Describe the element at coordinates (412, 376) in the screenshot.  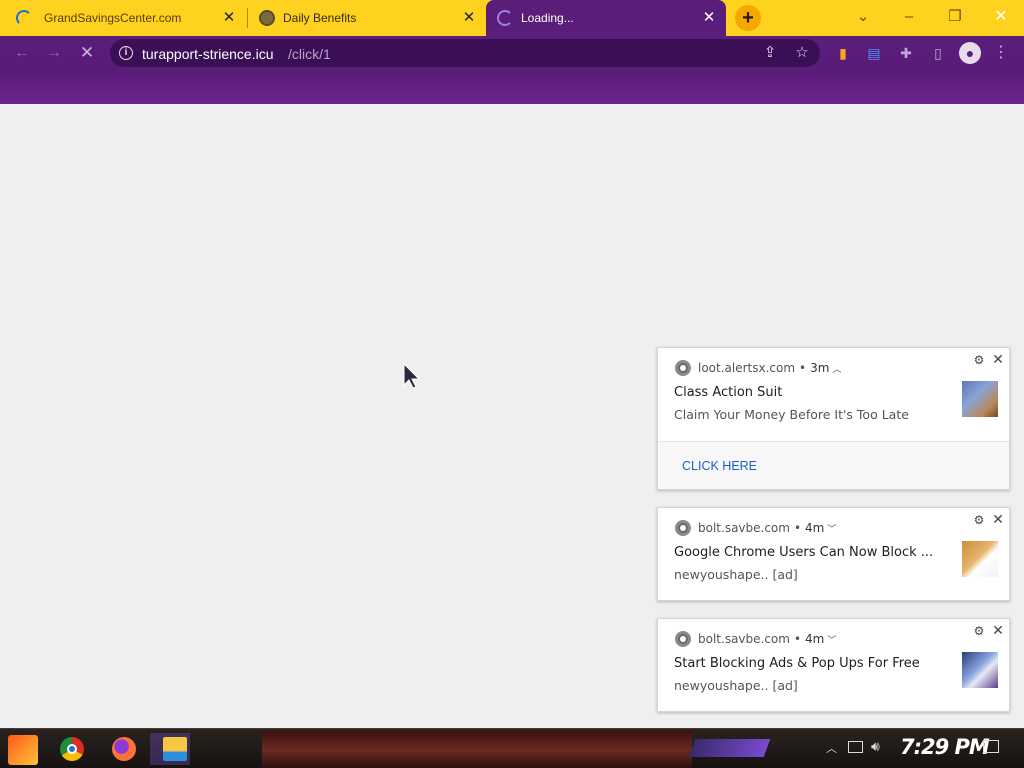
I see `mouse-cursor-icon` at that location.